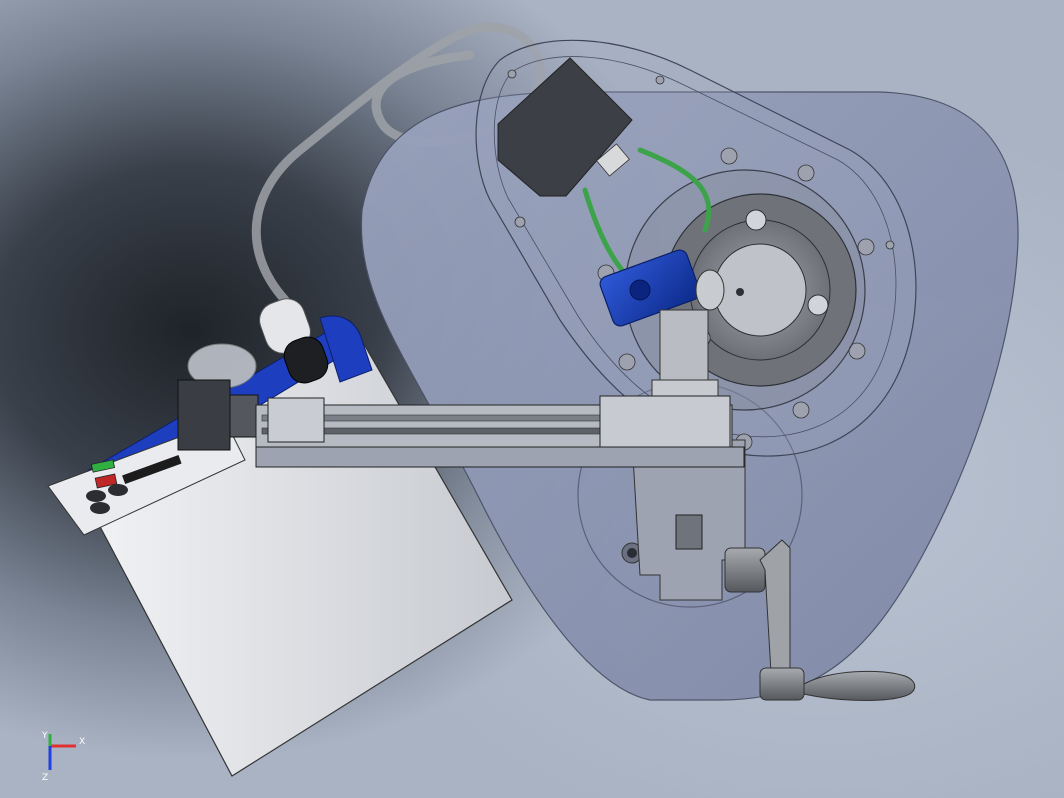 The width and height of the screenshot is (1064, 798). I want to click on linear-rail, so click(500, 431).